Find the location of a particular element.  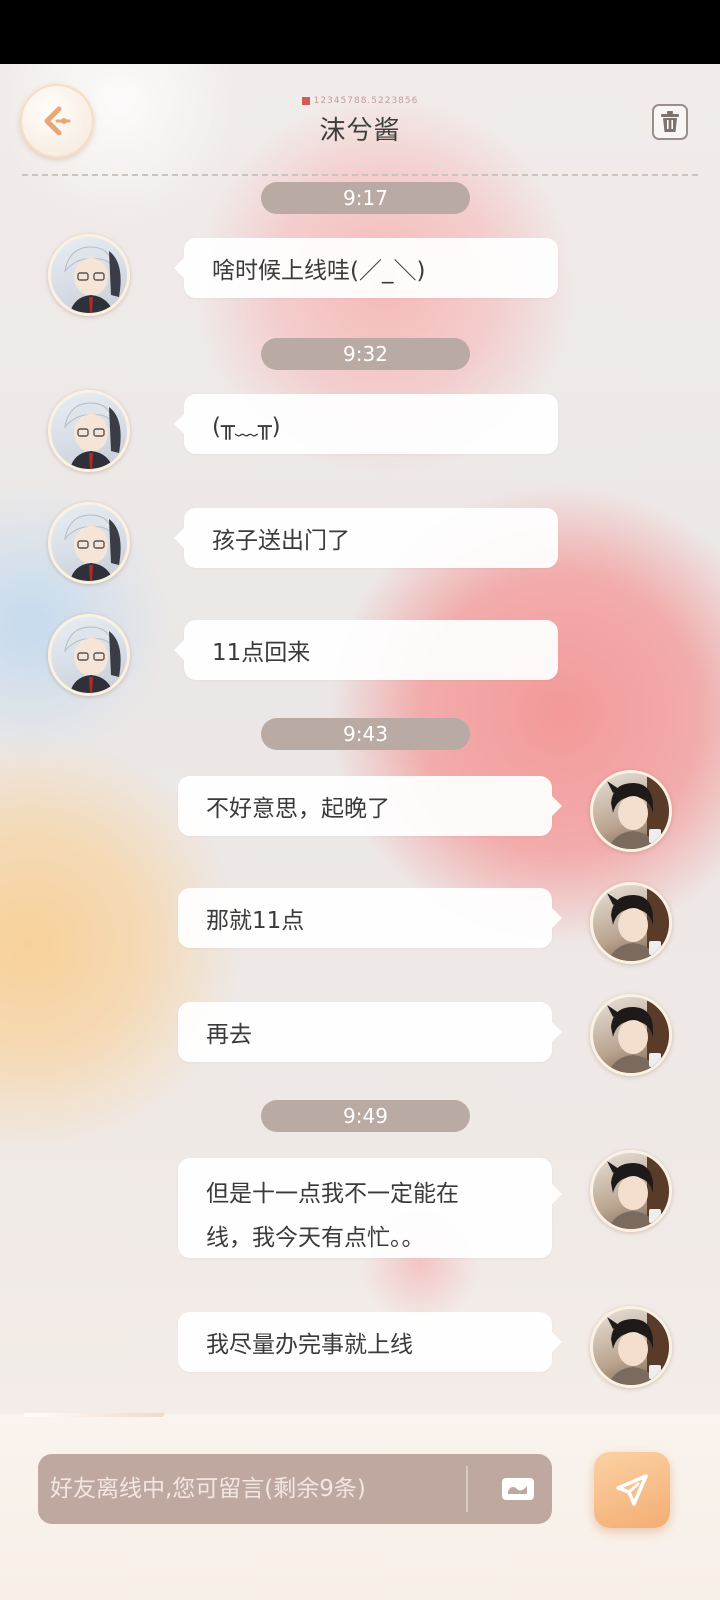

message-text: 孩子送出门了 is located at coordinates (281, 541).